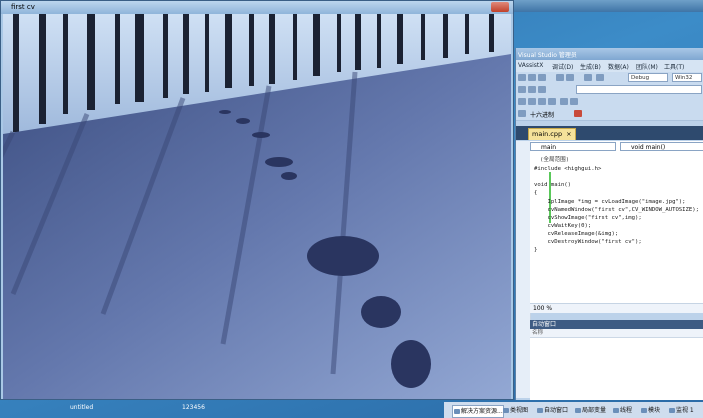 This screenshot has height=418, width=703. I want to click on menu-item-data: 数据(A), so click(618, 66).